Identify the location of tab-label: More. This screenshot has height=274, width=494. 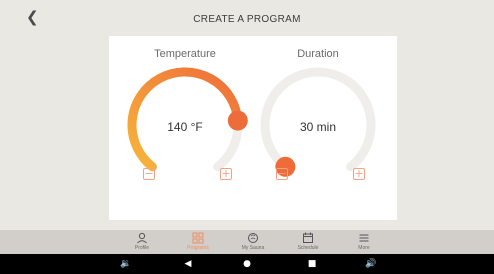
(364, 248).